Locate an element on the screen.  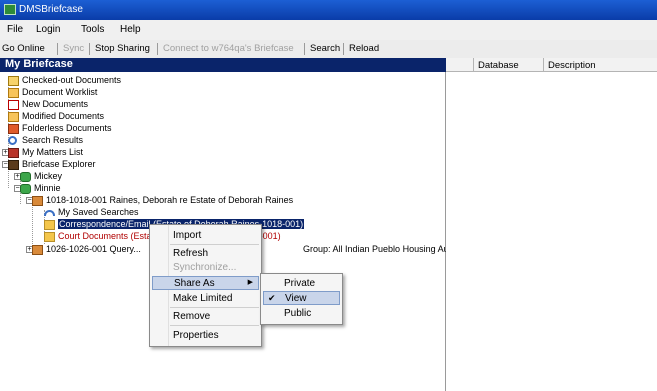
menu-item-properties: Properties is located at coordinates (196, 335).